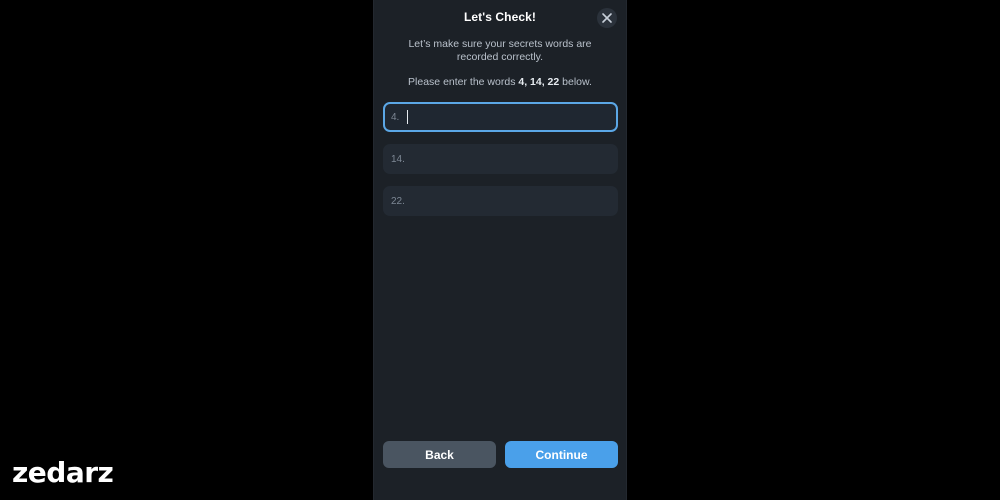  Describe the element at coordinates (463, 82) in the screenshot. I see `instruction-prefix: Please enter the words` at that location.